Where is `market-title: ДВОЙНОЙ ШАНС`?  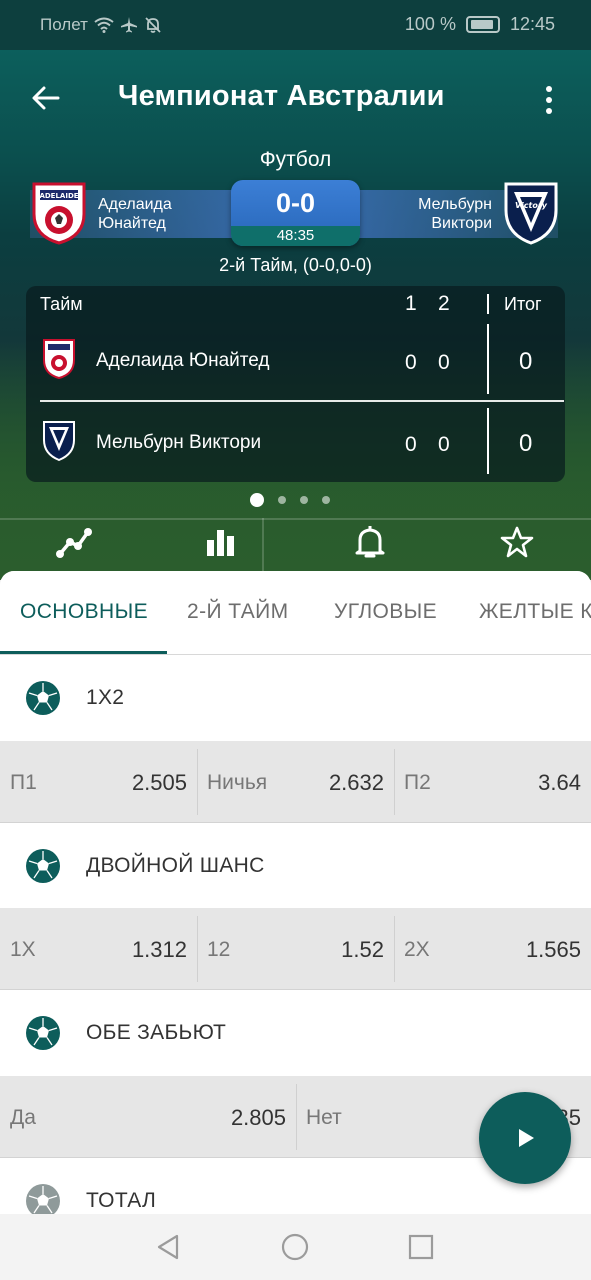
market-title: ДВОЙНОЙ ШАНС is located at coordinates (175, 865).